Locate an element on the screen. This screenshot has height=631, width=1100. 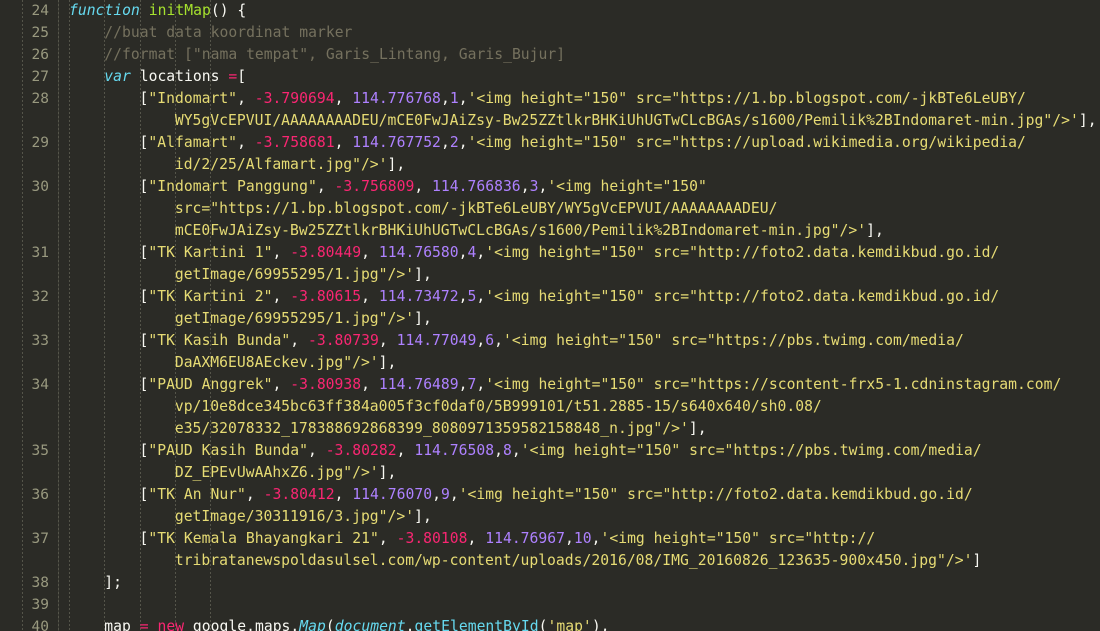
token-cmt: //buat data koordinat marker is located at coordinates (228, 32).